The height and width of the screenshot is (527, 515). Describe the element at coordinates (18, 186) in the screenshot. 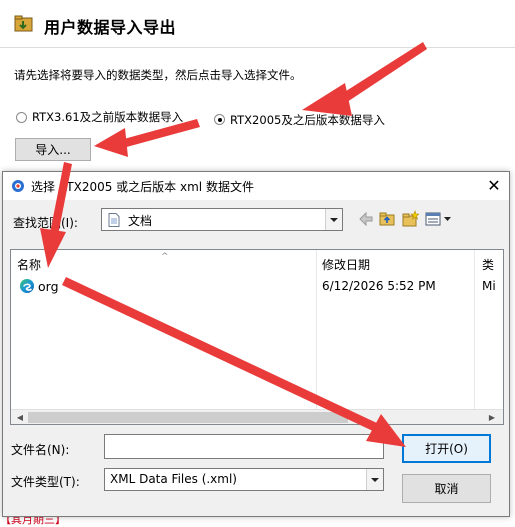

I see `dialog-app-icon` at that location.